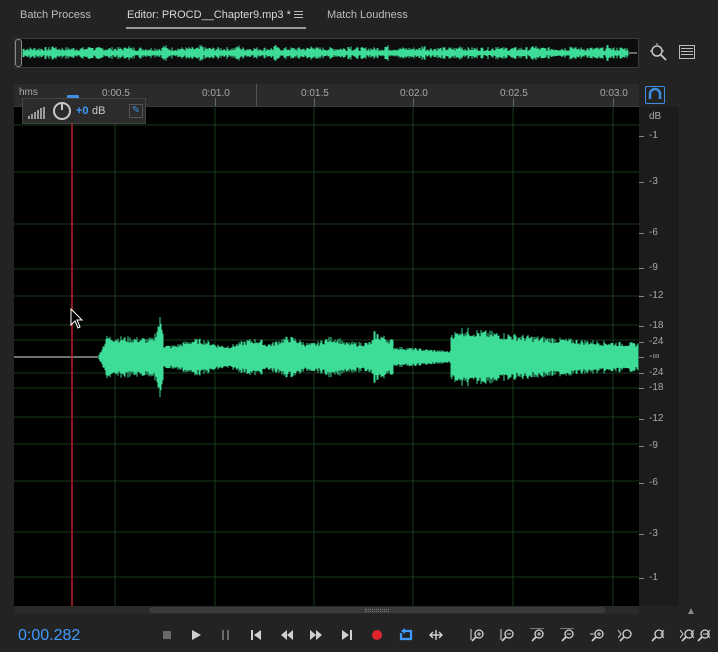 The width and height of the screenshot is (718, 652). I want to click on pin-icon: ✎, so click(136, 111).